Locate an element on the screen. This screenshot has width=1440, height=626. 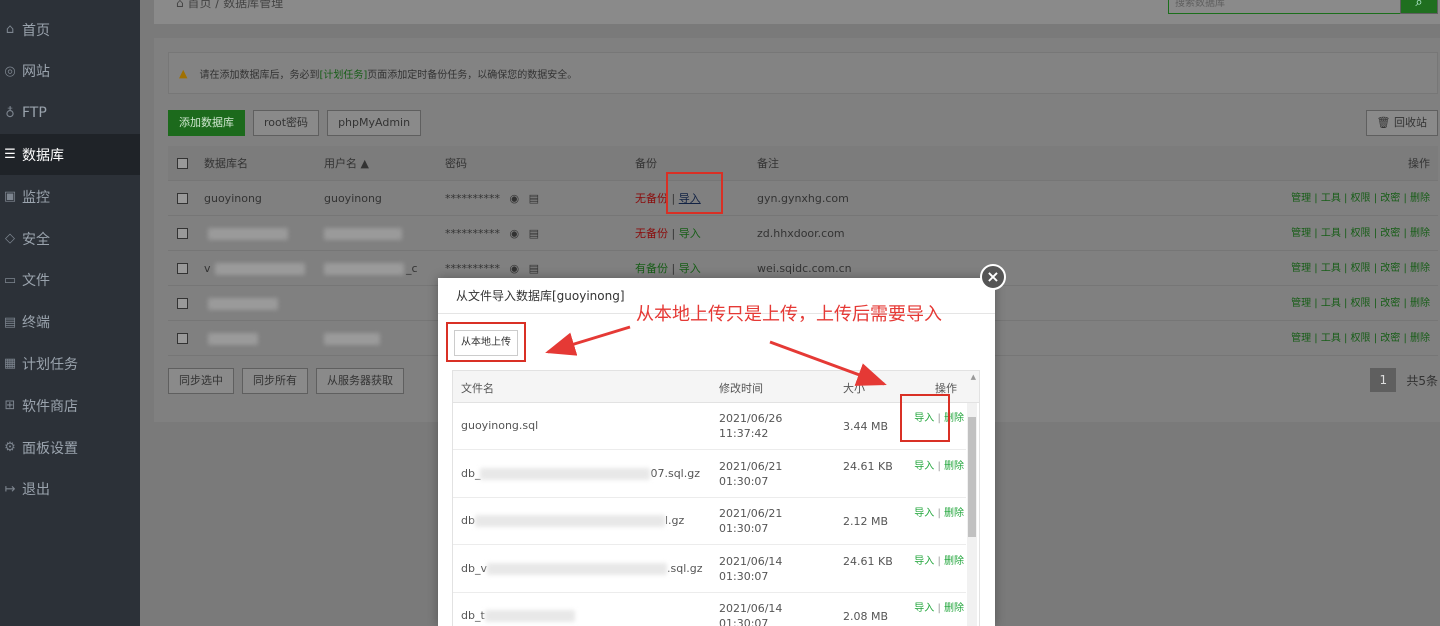
recycle-bin-button: 🗑 回收站 is located at coordinates (1401, 123).